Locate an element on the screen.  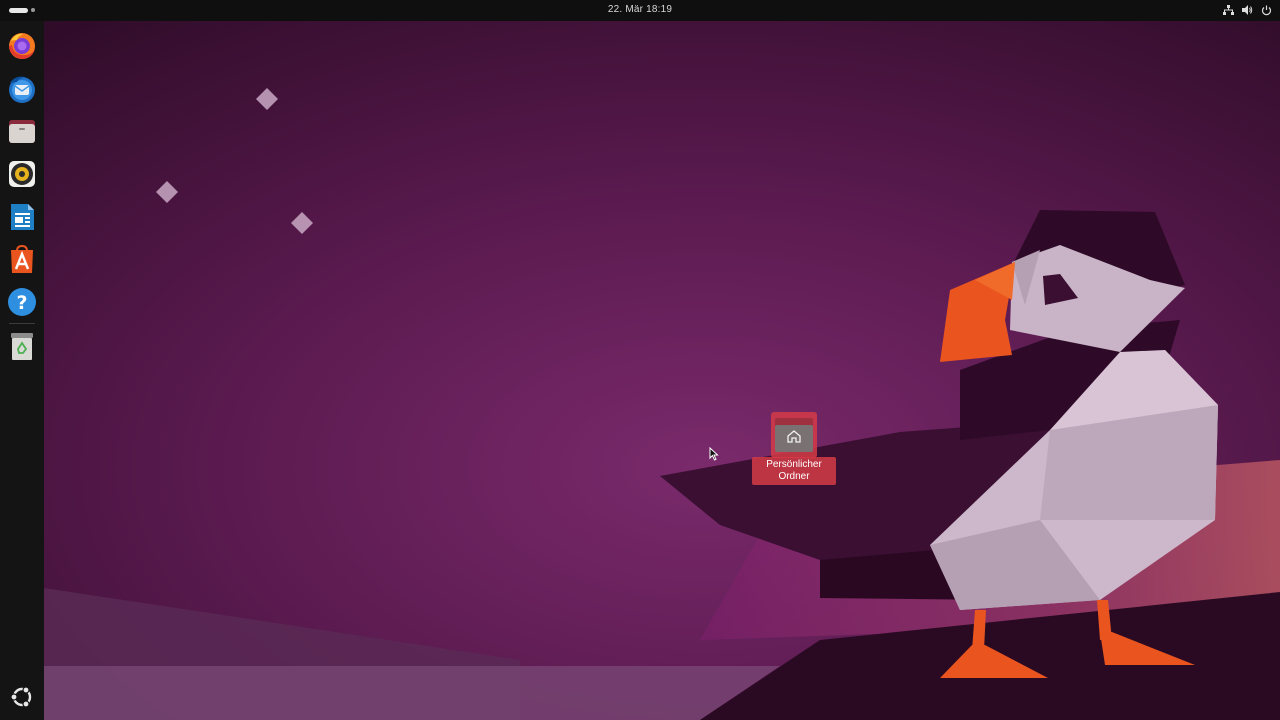
clock-button: 22. Mär 18:19 is located at coordinates (640, 9).